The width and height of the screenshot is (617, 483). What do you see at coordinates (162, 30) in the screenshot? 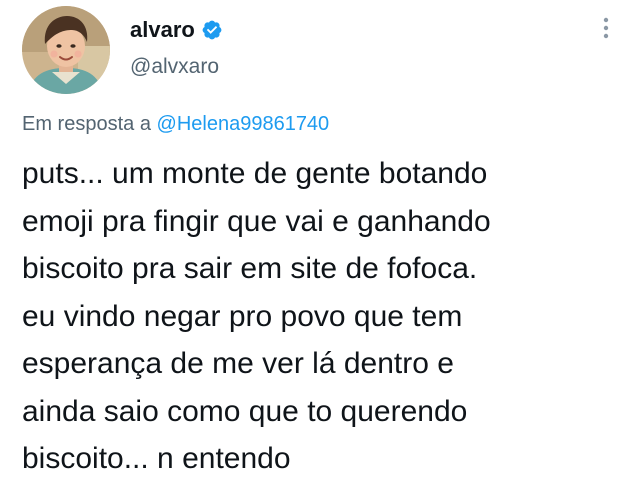
I see `display-name: alvaro` at bounding box center [162, 30].